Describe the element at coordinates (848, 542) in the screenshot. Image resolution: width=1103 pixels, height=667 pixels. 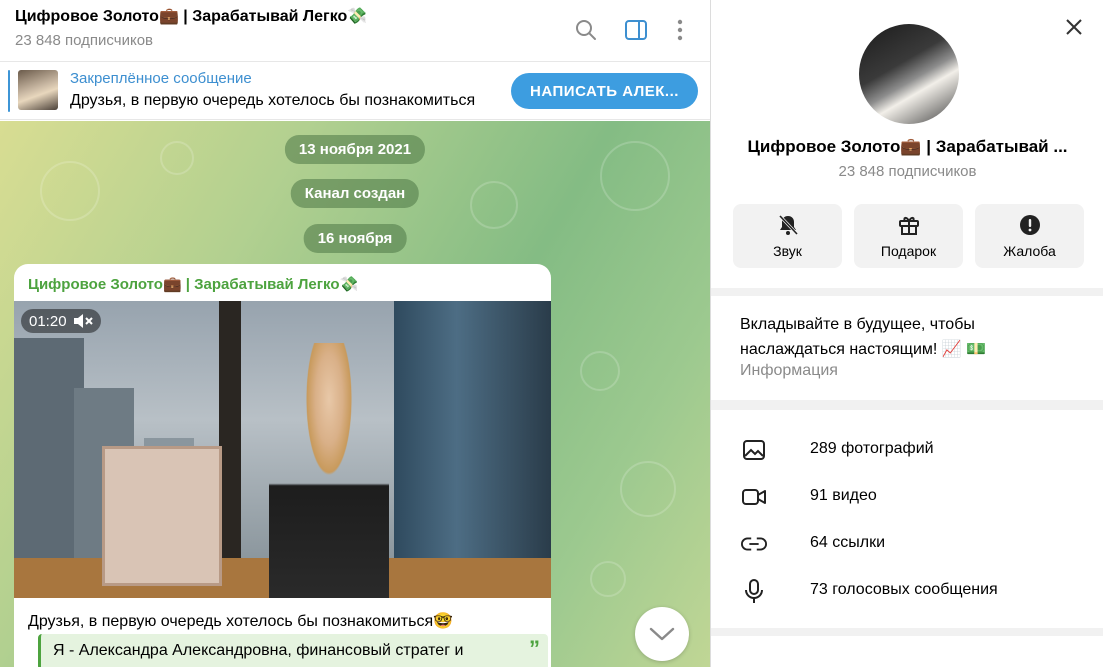
I see `media-label-links: 64 ссылки` at that location.